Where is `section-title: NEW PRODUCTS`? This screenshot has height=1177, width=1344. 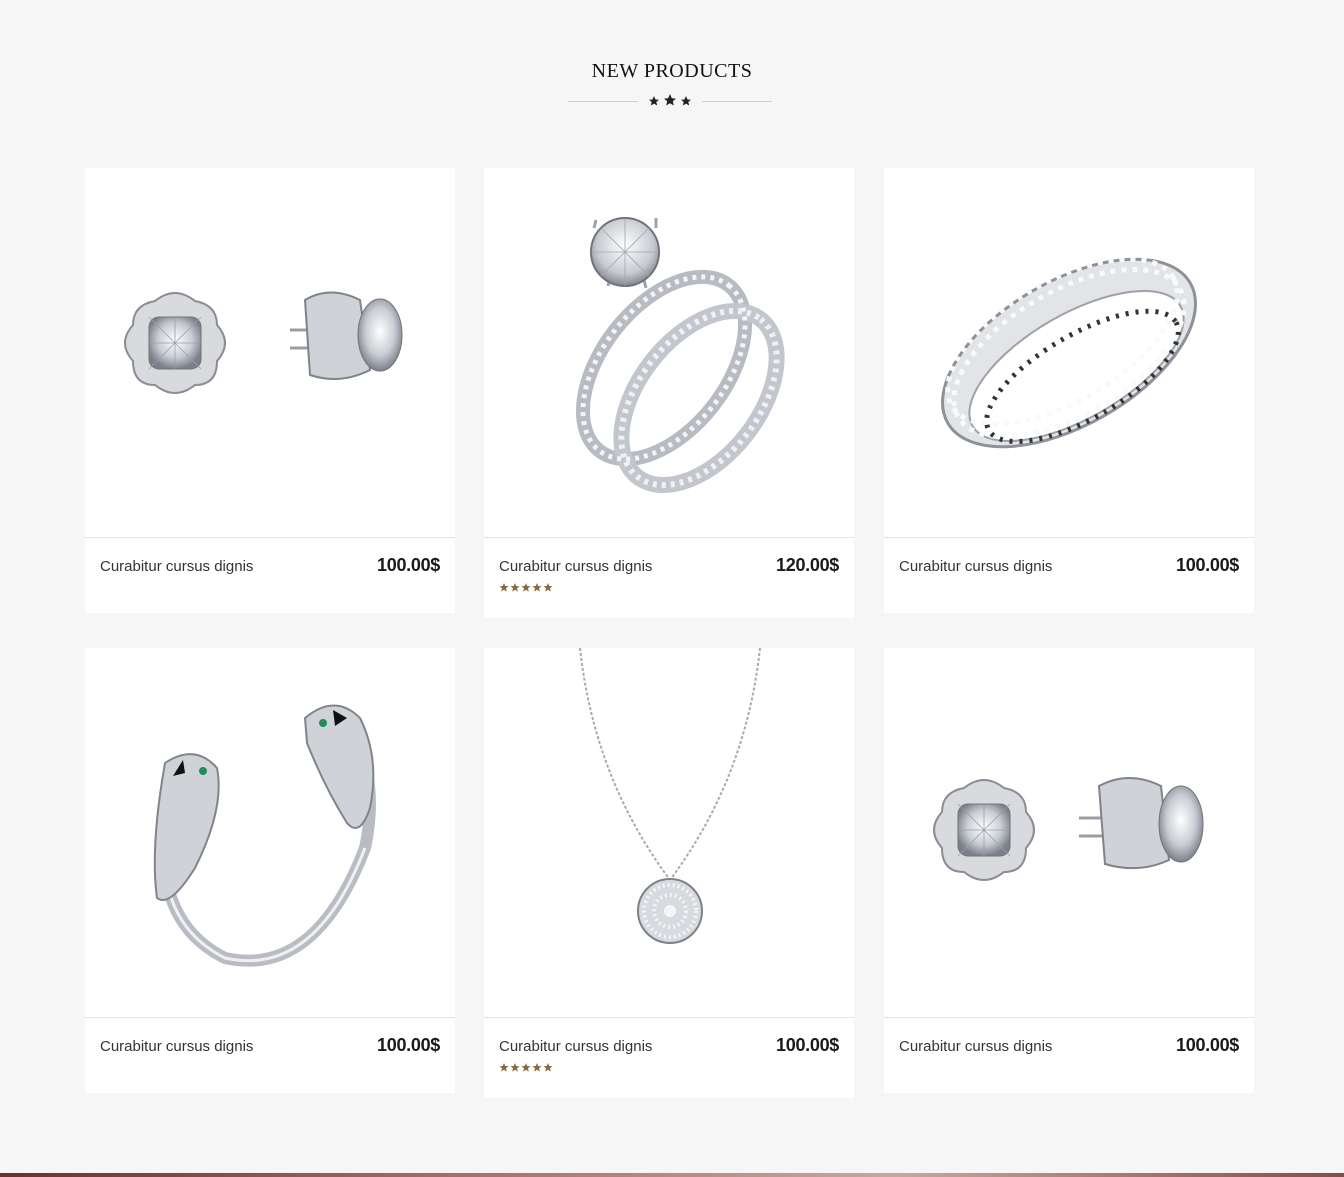 section-title: NEW PRODUCTS is located at coordinates (672, 71).